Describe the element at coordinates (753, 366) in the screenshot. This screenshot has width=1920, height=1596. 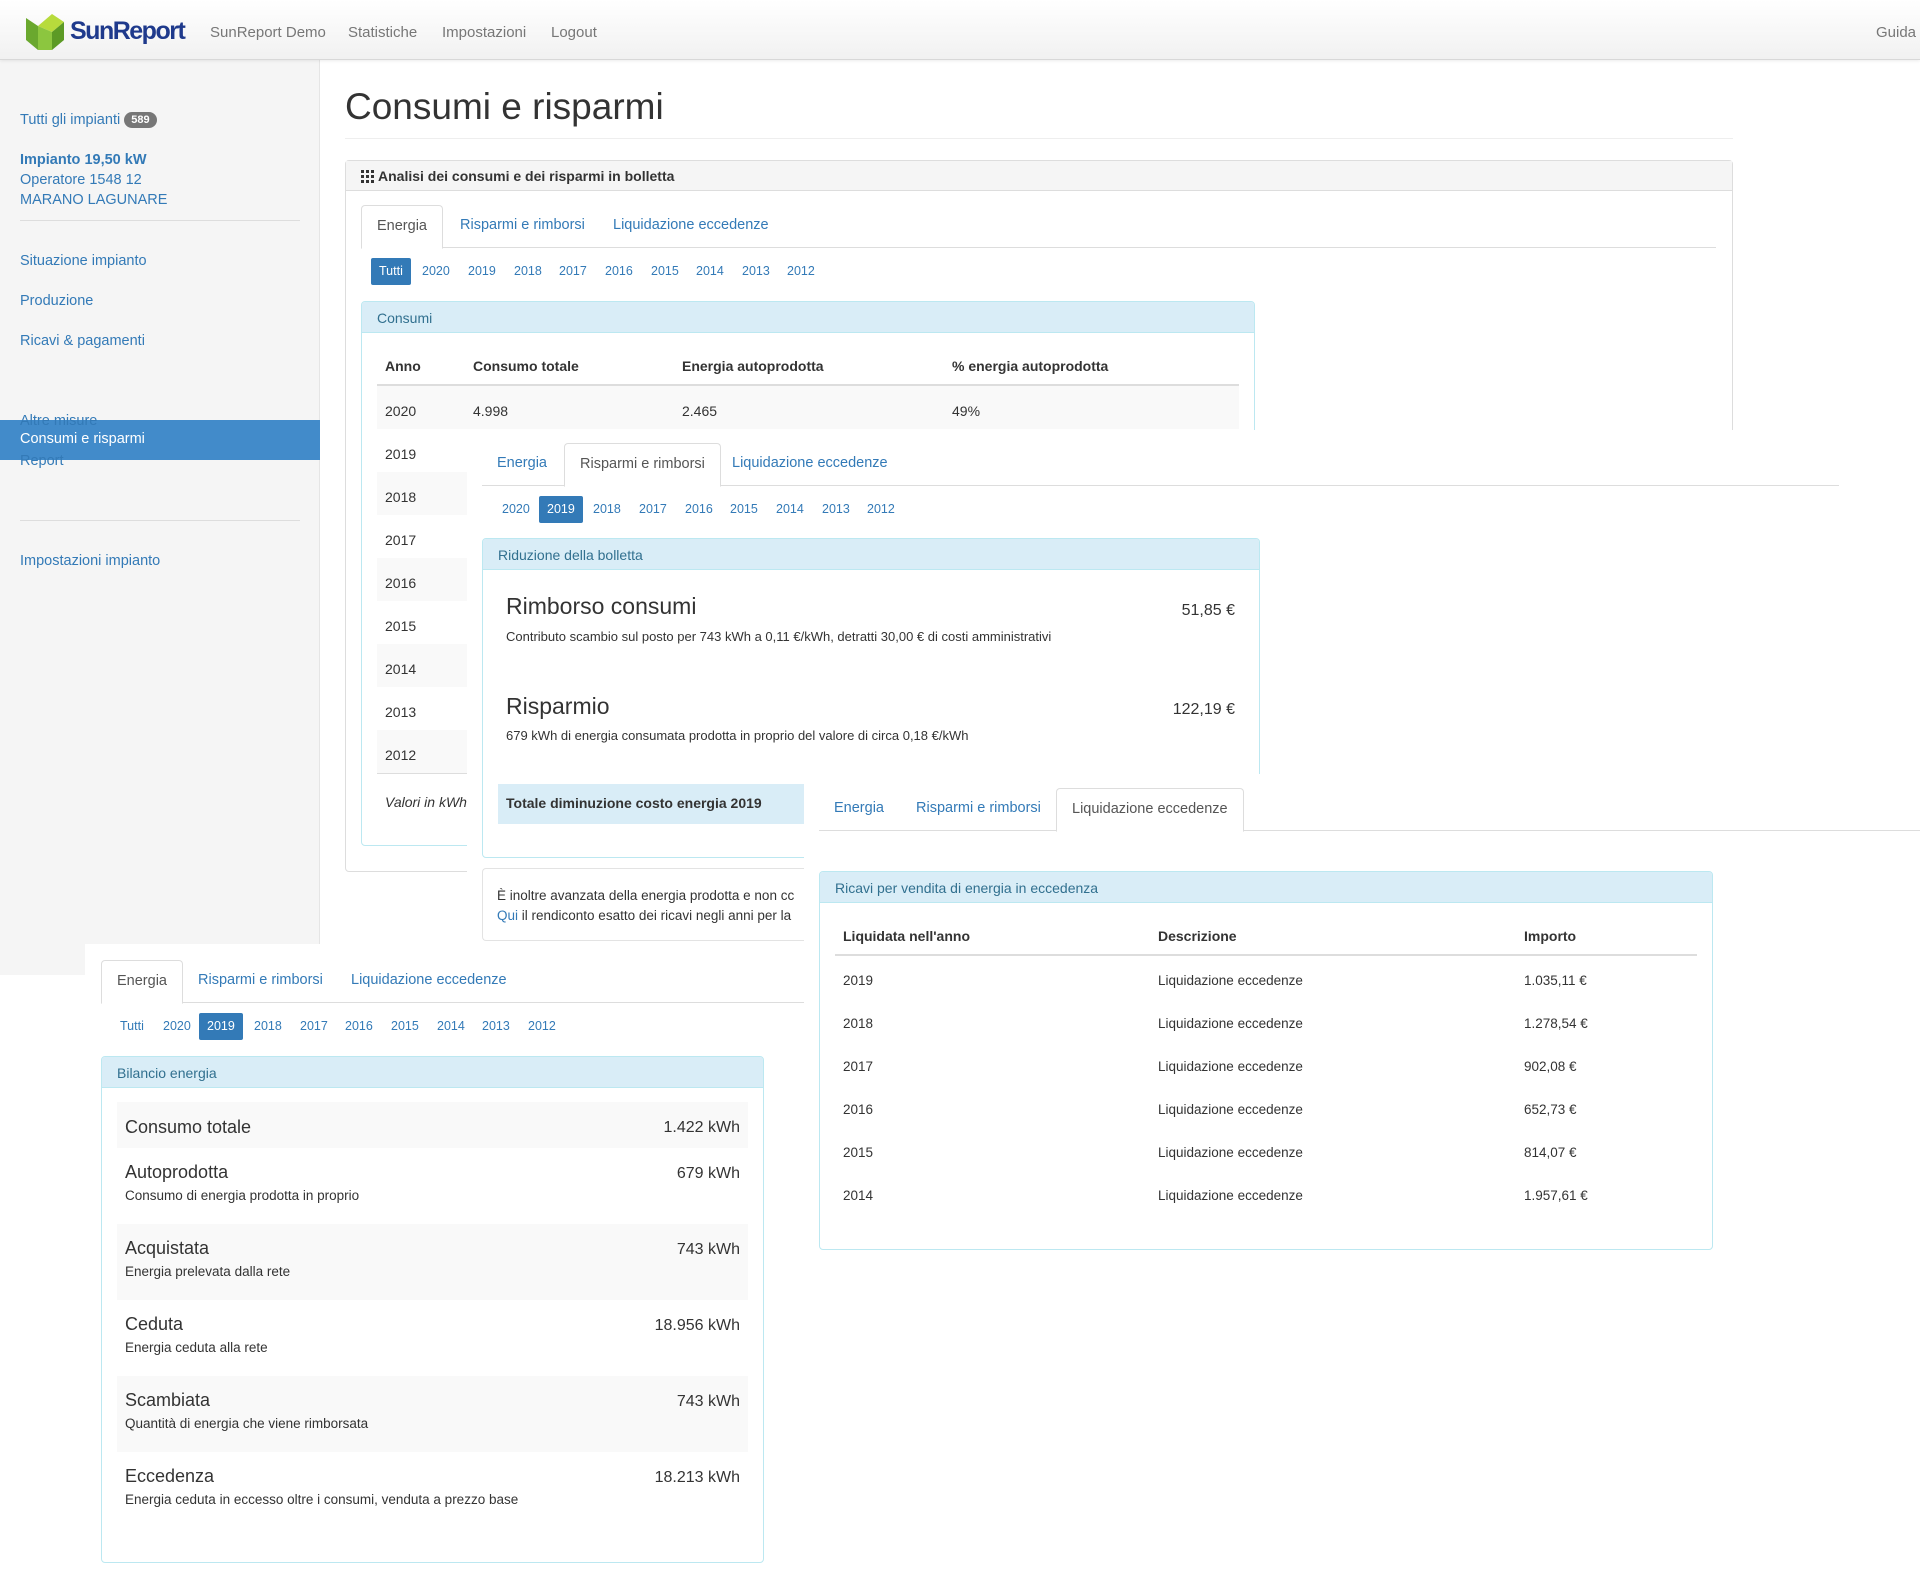
I see `consumi-col-autoprodotta: Energia autoprodotta` at that location.